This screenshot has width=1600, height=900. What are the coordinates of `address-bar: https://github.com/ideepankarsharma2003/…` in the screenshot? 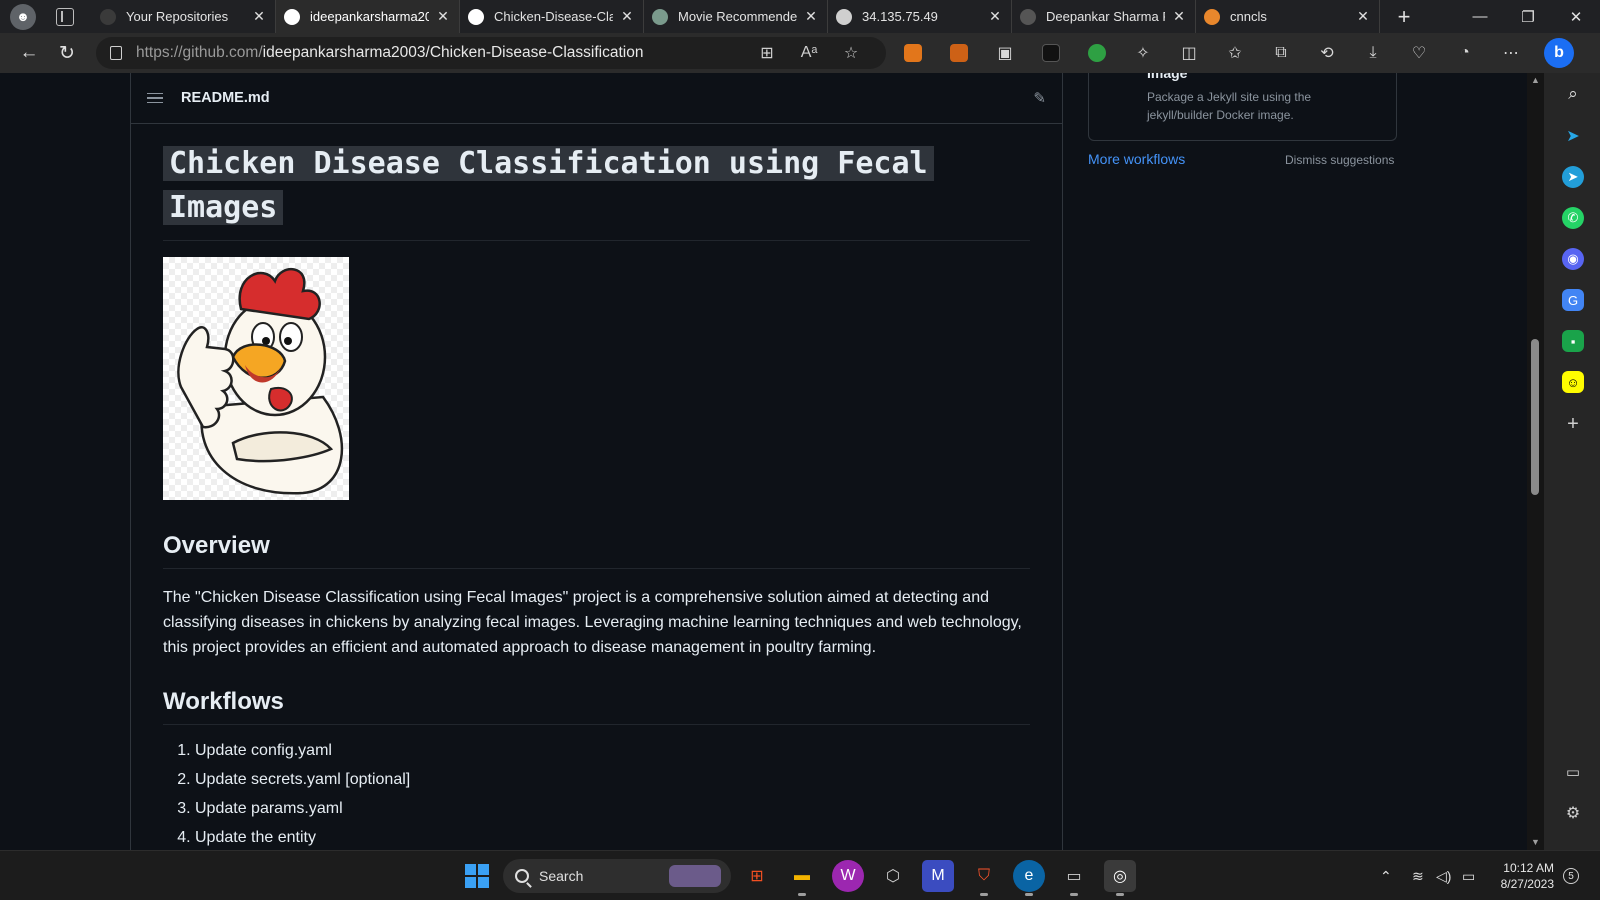 It's located at (491, 53).